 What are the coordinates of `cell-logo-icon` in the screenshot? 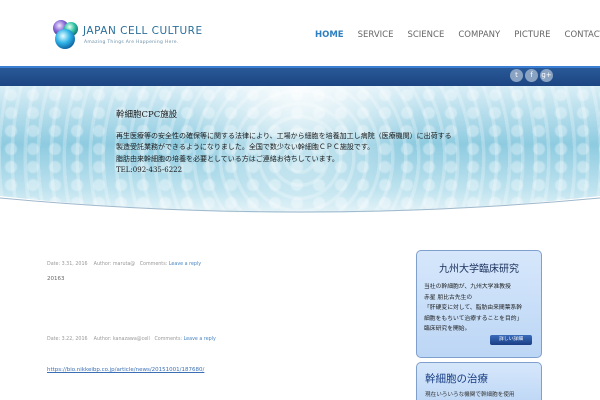 It's located at (65, 34).